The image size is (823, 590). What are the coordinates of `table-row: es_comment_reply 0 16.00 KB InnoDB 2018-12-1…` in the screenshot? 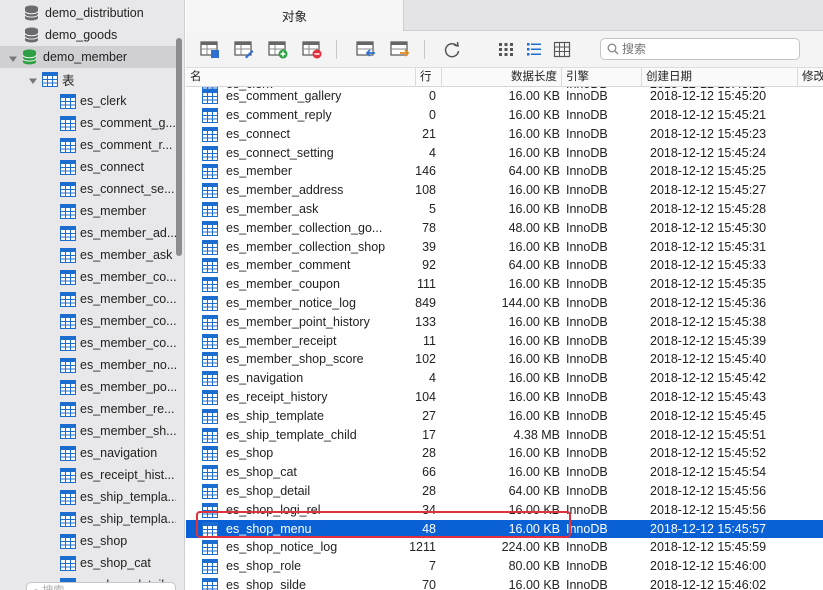 It's located at (504, 115).